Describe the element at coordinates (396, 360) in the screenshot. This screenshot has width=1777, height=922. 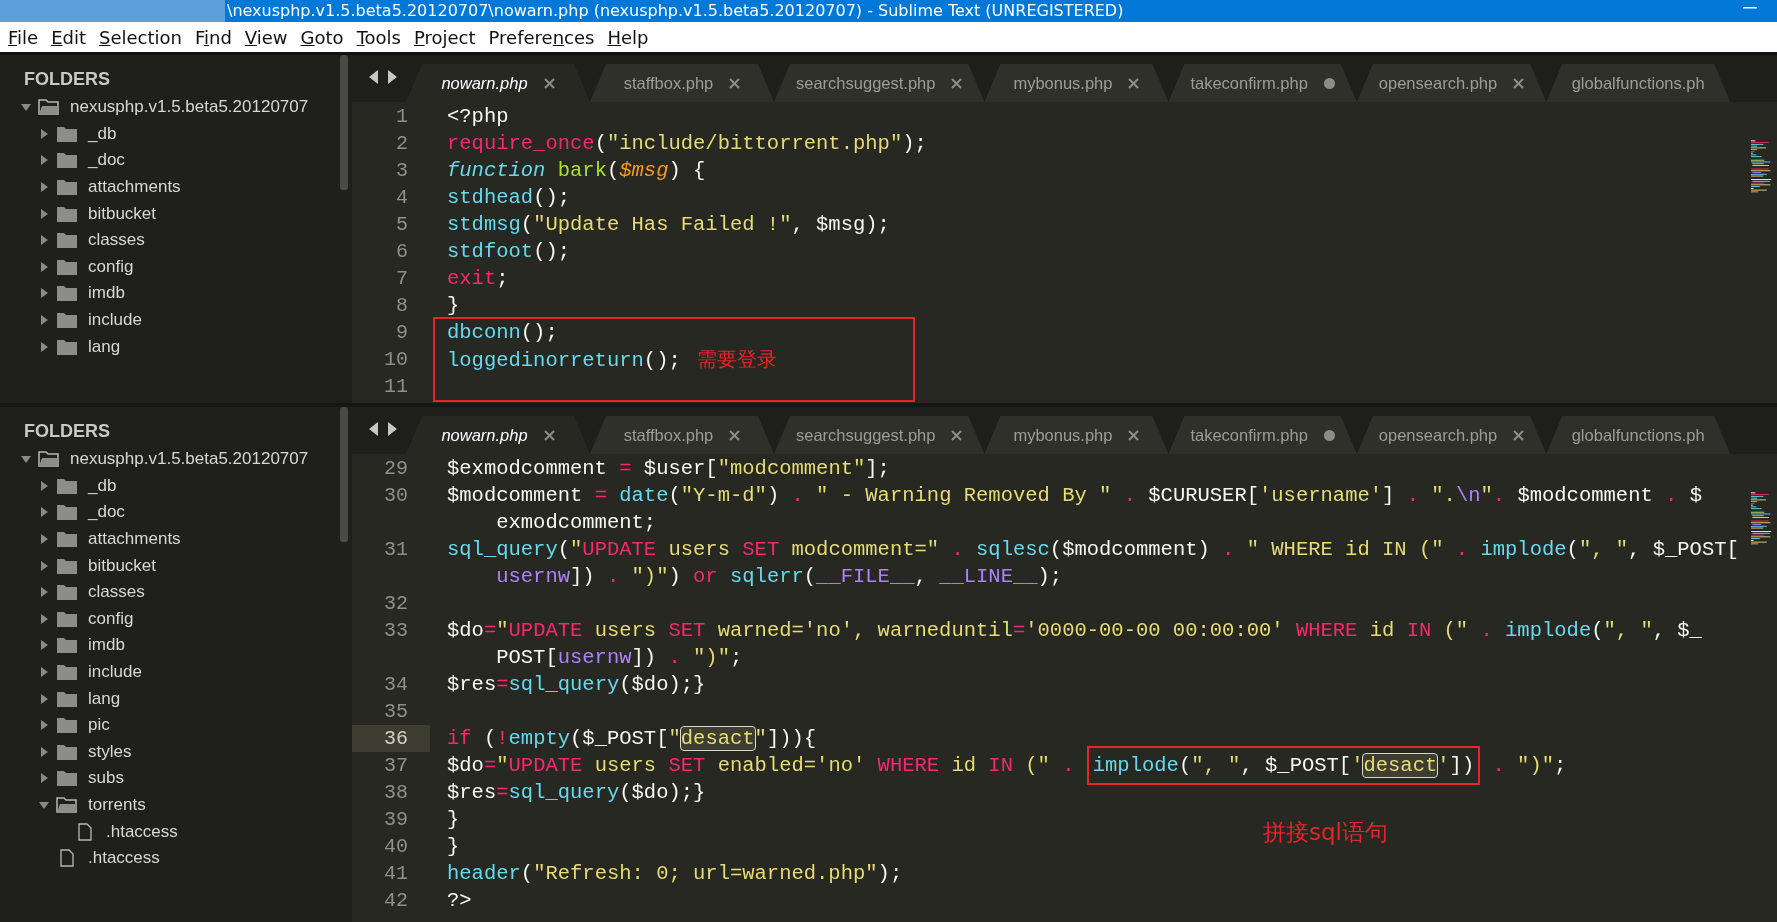
I see `line-number: 10` at that location.